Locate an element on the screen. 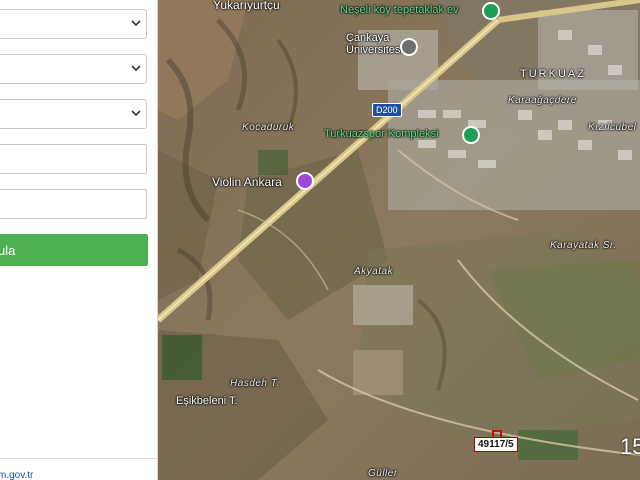  map-label-turkuazspor: Turkuazspor Kompleksi is located at coordinates (381, 134).